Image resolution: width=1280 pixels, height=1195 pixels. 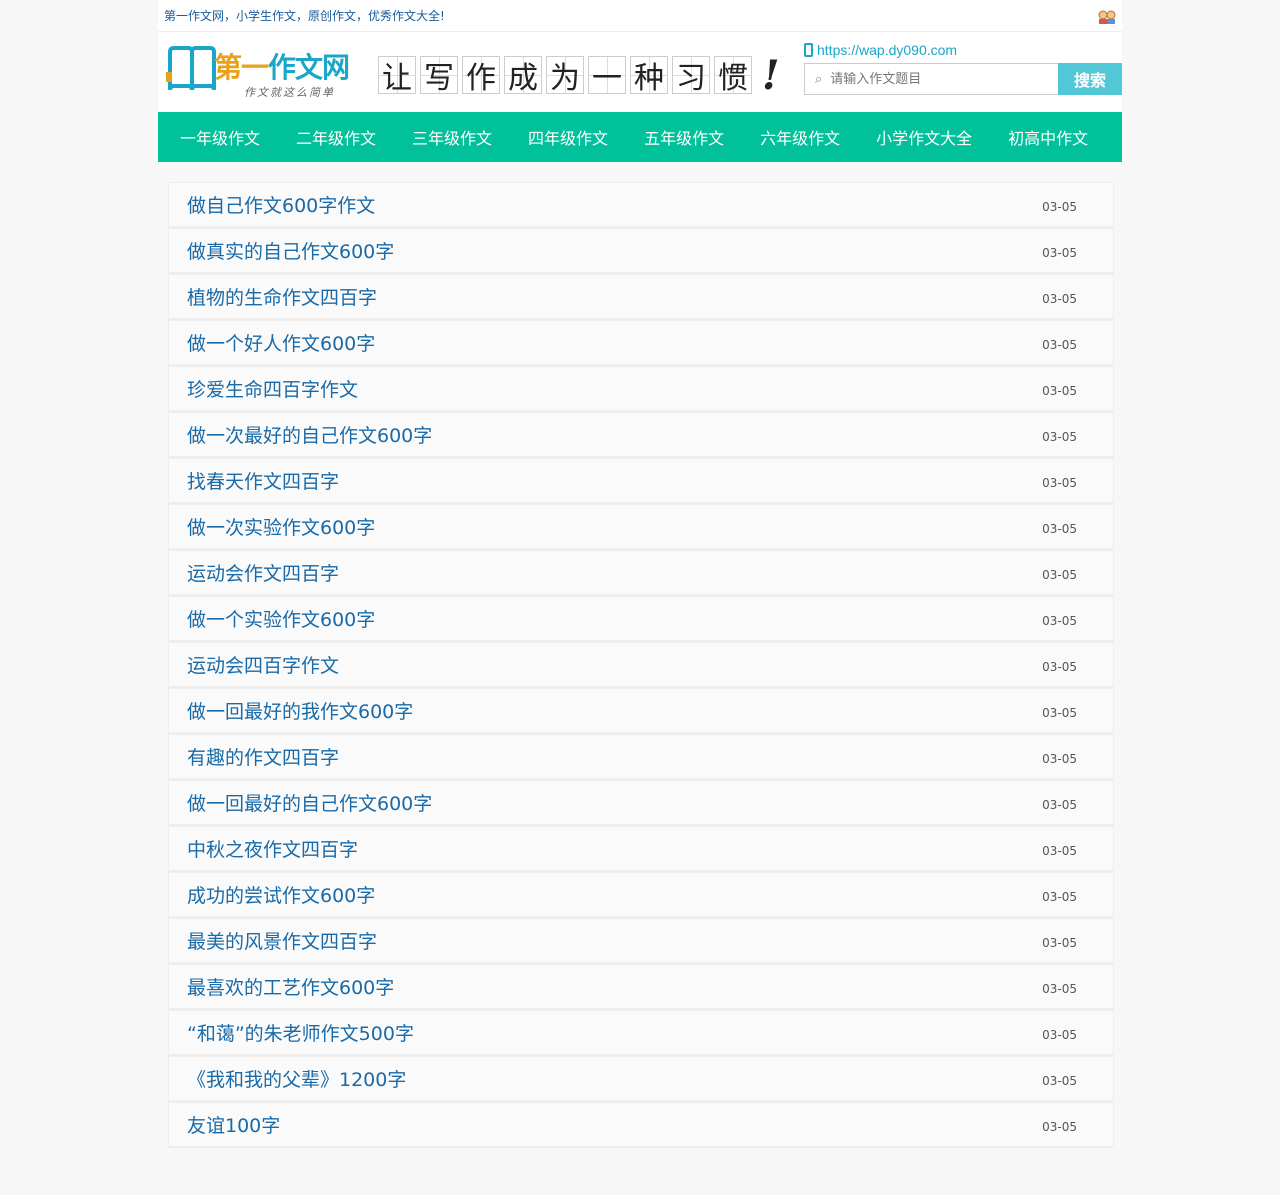 I want to click on motto-exclamation: !, so click(x=771, y=75).